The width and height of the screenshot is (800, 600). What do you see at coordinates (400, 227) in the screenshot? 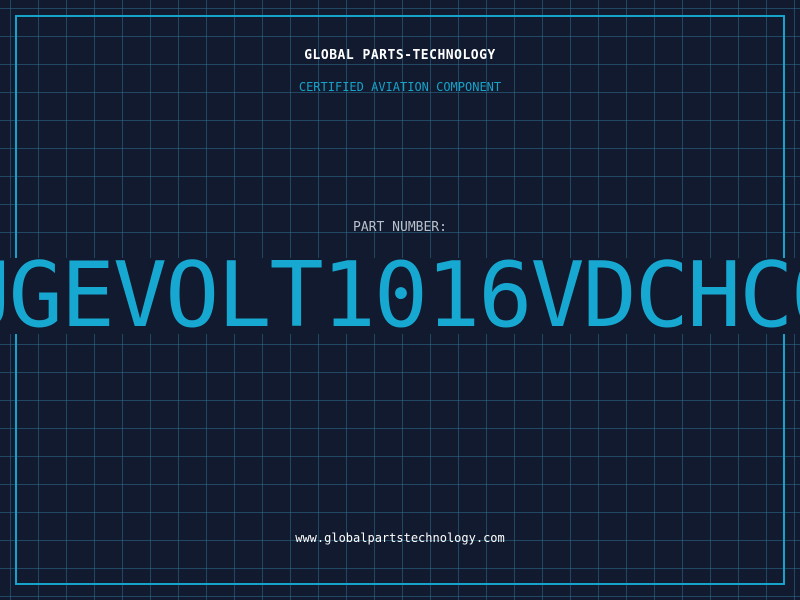
I see `part-number-label: PART NUMBER:` at bounding box center [400, 227].